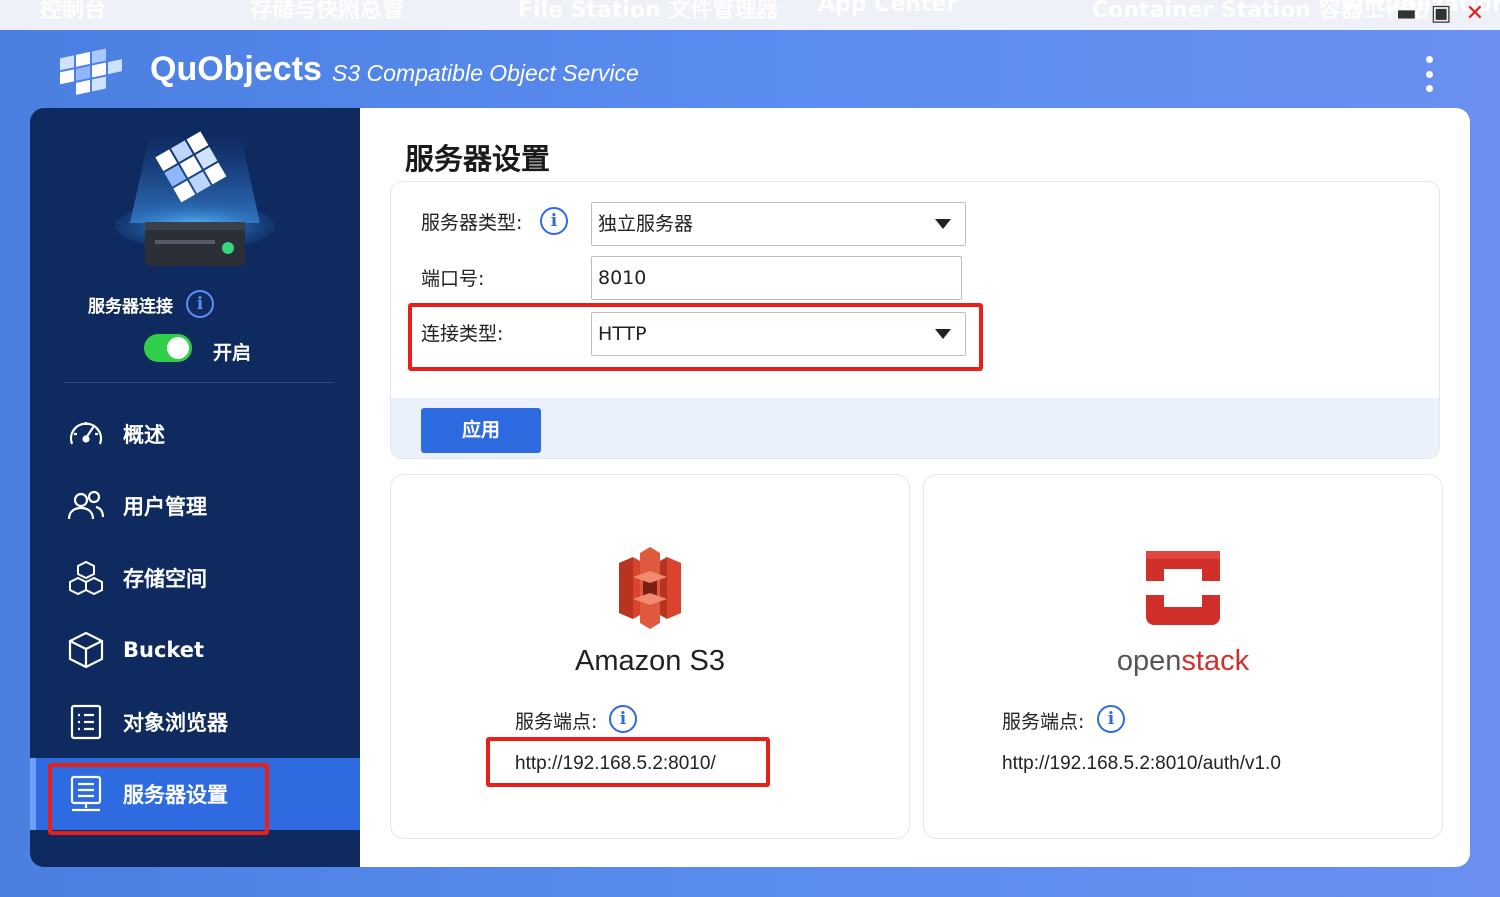 The width and height of the screenshot is (1500, 897). Describe the element at coordinates (1475, 14) in the screenshot. I see `close-icon: ✕` at that location.